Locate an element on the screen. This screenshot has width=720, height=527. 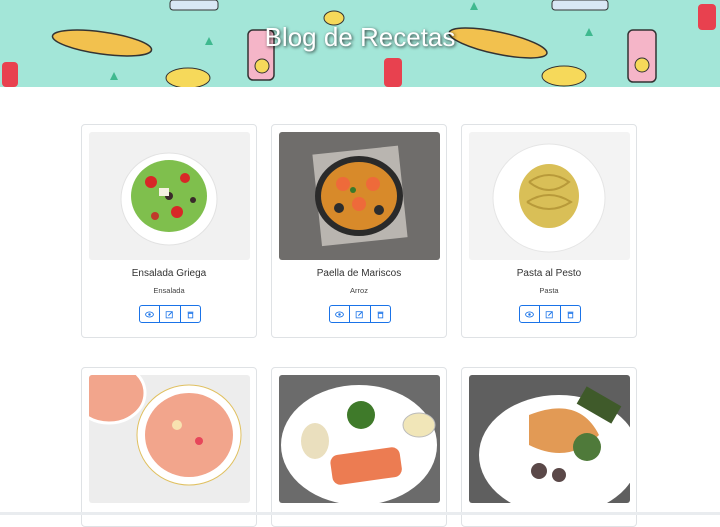
recipe-card: Pasta al Pesto Pasta is located at coordinates (549, 231).